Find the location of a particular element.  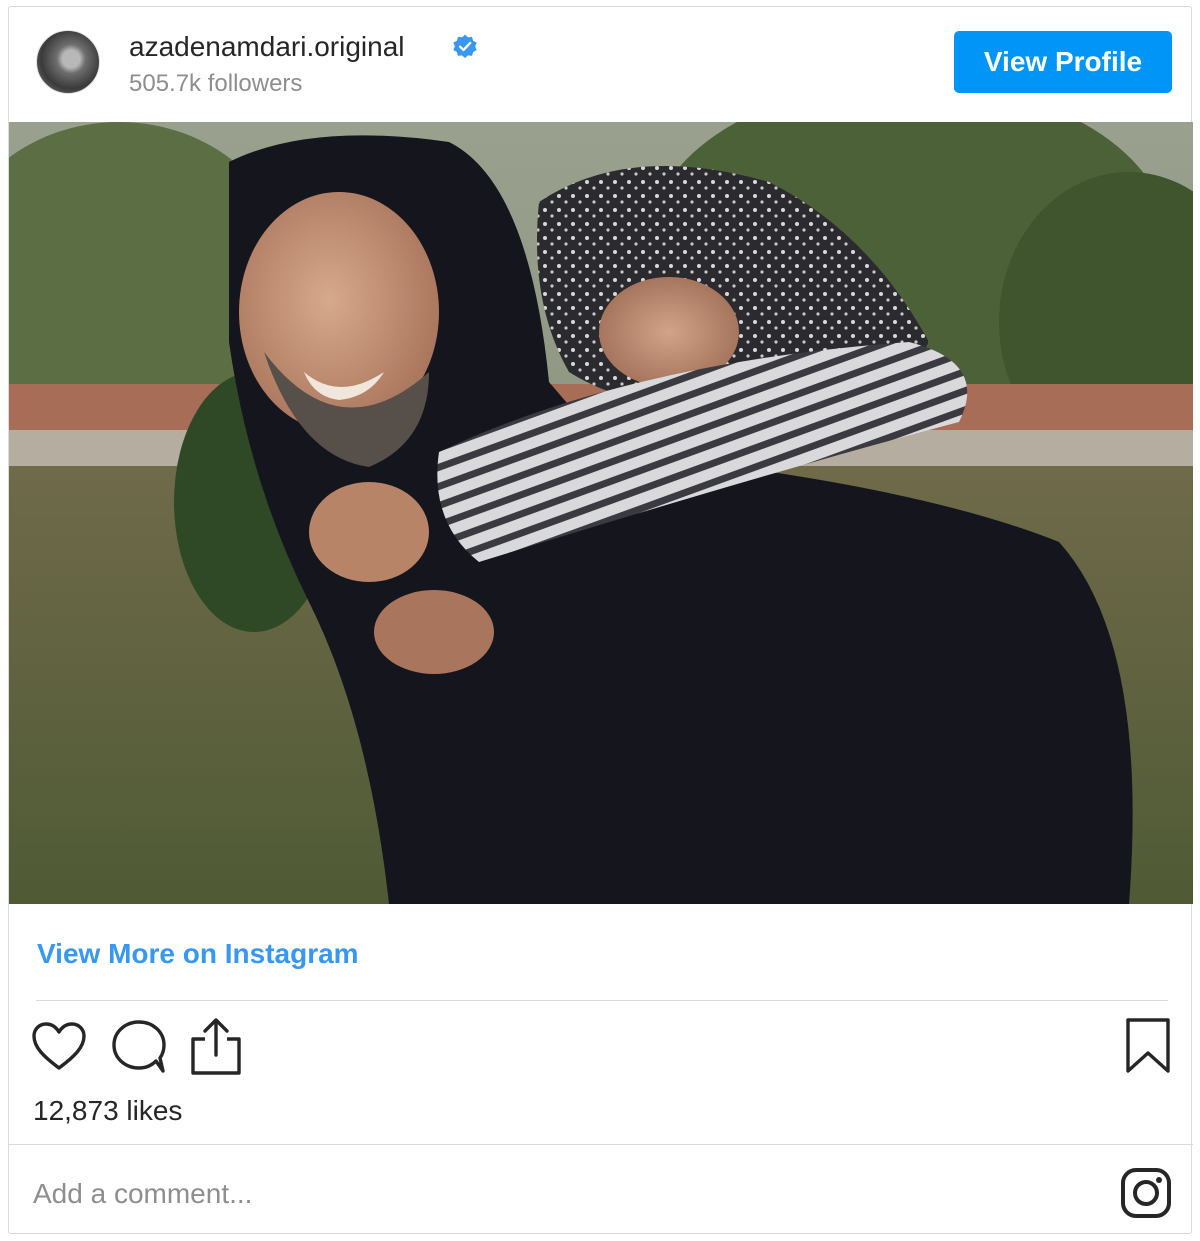

instagram-icon is located at coordinates (1146, 1193).